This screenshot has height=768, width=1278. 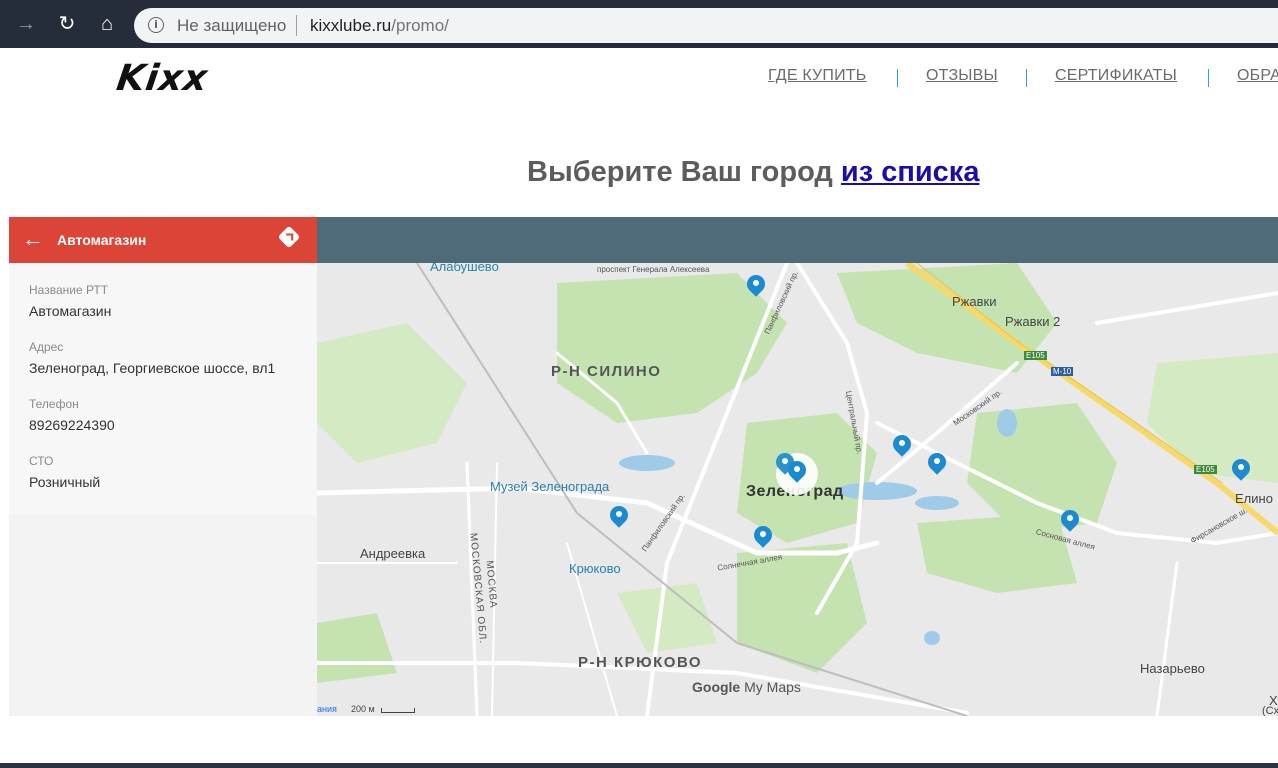 I want to click on field-label-address: Адрес, so click(x=46, y=347).